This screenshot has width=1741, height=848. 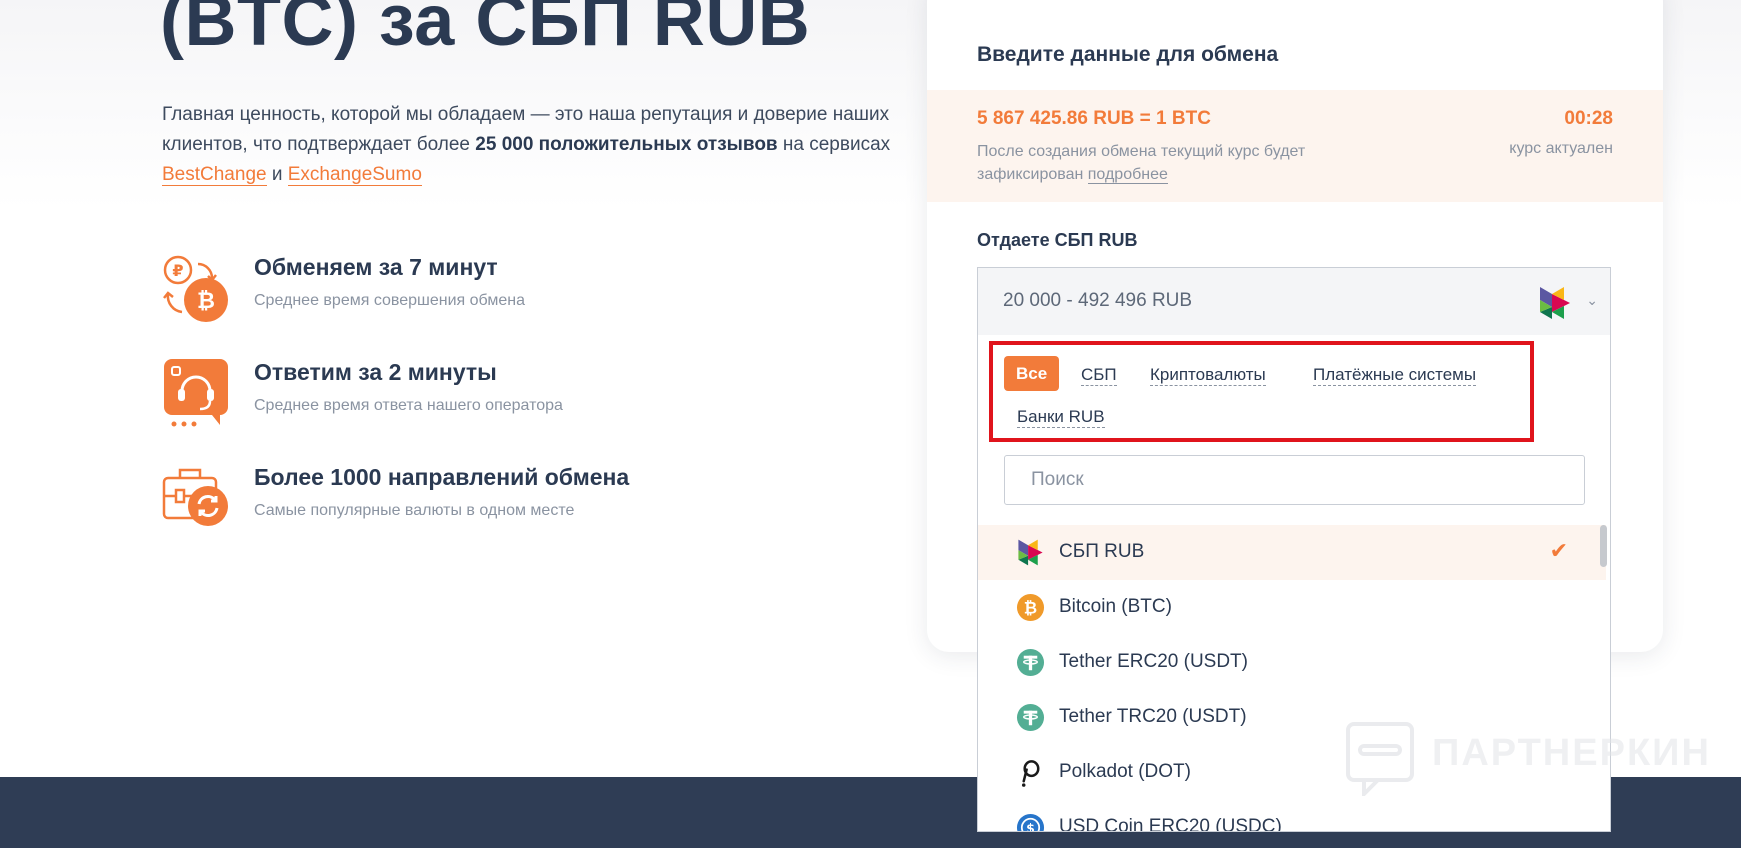 What do you see at coordinates (1571, 753) in the screenshot?
I see `watermark-text: ПАРТНЕРКИН` at bounding box center [1571, 753].